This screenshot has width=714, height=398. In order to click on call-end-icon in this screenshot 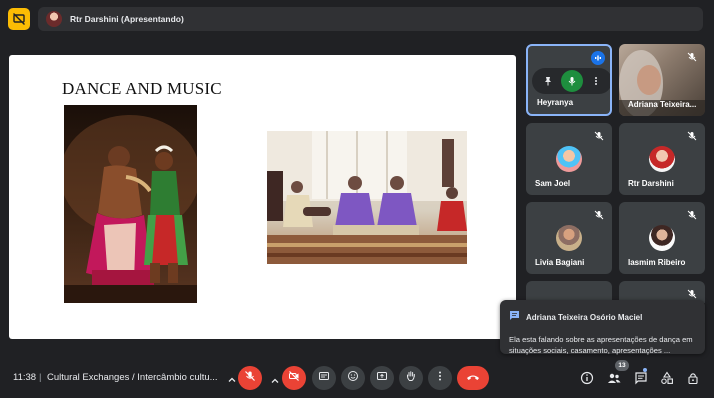, I will do `click(473, 378)`.